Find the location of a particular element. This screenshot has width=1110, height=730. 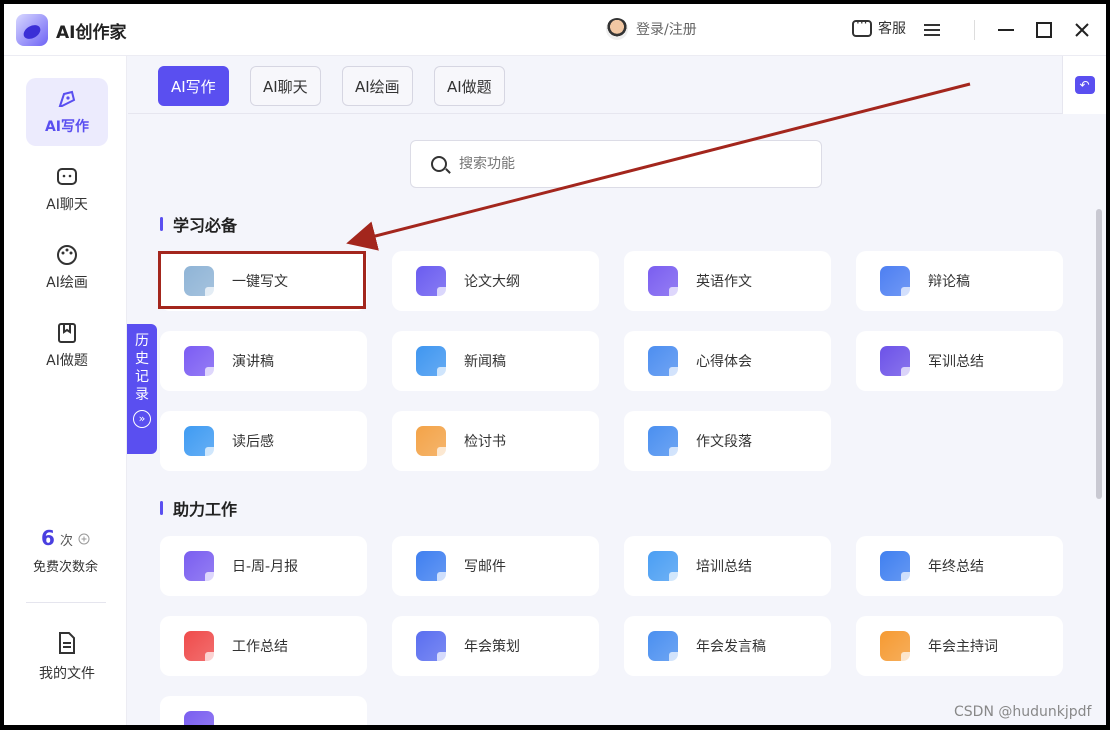

p-icon is located at coordinates (896, 647).